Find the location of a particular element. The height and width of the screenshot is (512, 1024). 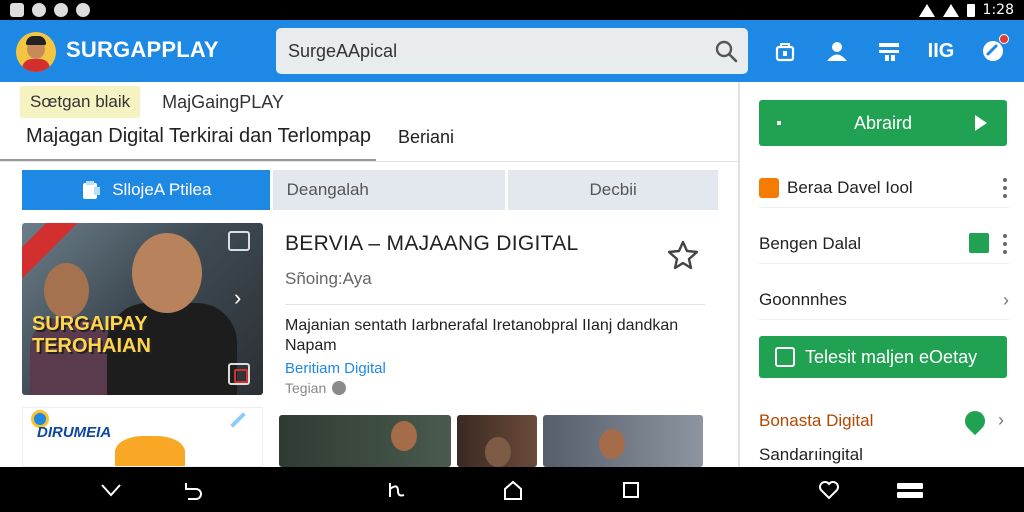

tab-bar: SllojeA Ptilea Deangalah Decbii is located at coordinates (370, 190).